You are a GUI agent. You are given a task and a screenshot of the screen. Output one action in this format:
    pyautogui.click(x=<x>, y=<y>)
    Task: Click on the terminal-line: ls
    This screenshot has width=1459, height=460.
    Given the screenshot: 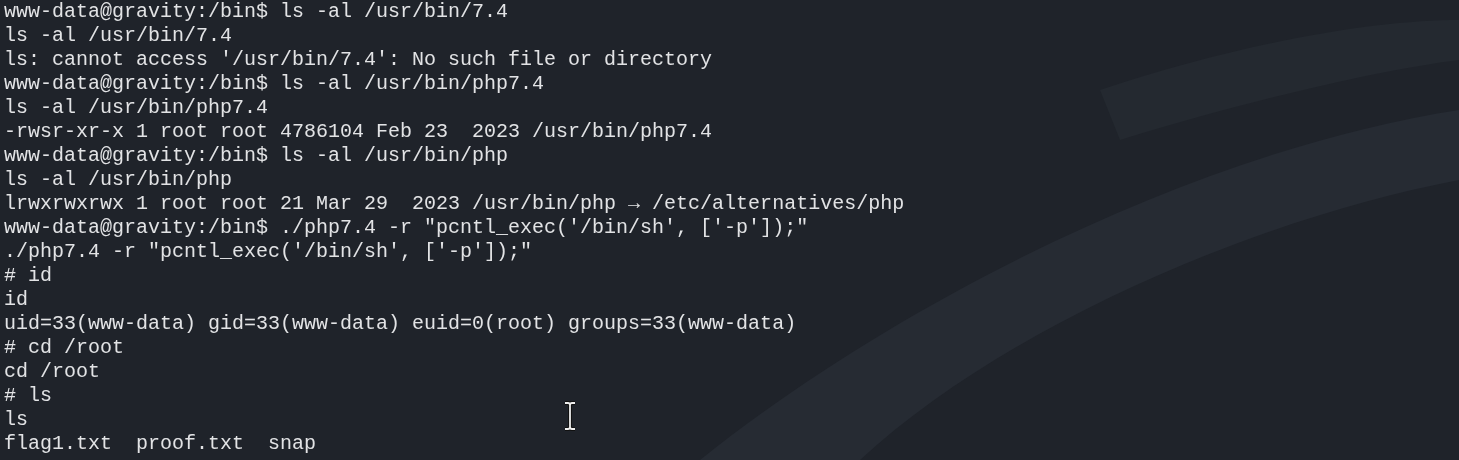 What is the action you would take?
    pyautogui.click(x=16, y=420)
    